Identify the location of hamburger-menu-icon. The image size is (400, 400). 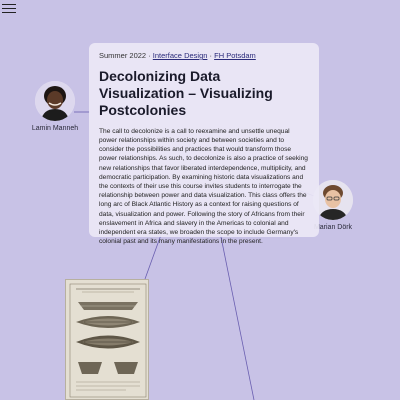
(9, 9).